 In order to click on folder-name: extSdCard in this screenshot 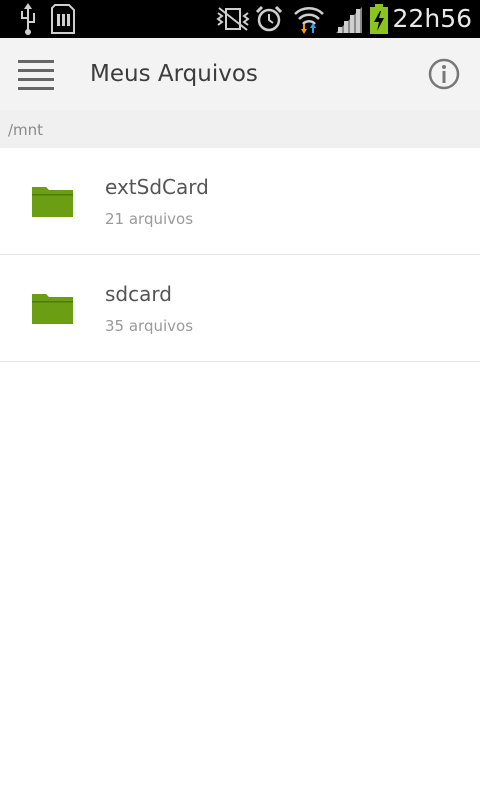, I will do `click(157, 187)`.